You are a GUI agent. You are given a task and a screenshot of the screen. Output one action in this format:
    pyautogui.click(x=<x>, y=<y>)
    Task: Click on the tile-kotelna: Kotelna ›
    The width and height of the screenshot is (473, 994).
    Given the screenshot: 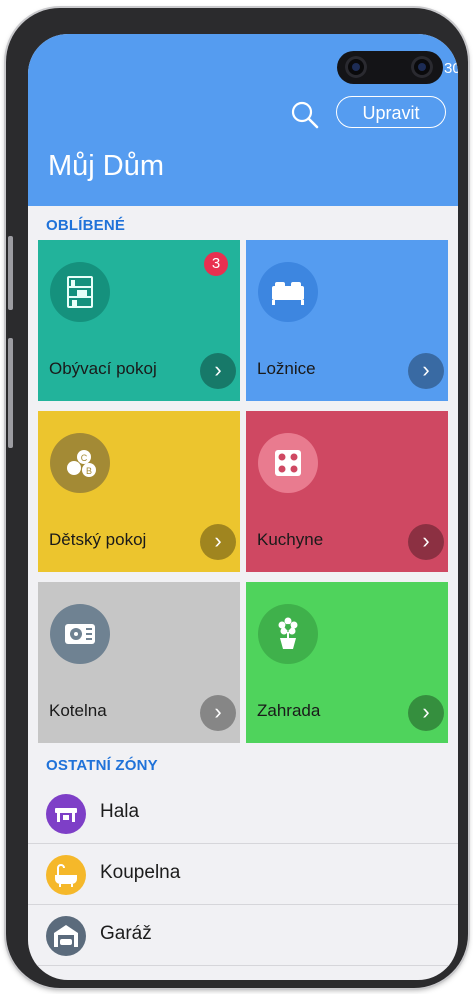 What is the action you would take?
    pyautogui.click(x=139, y=662)
    